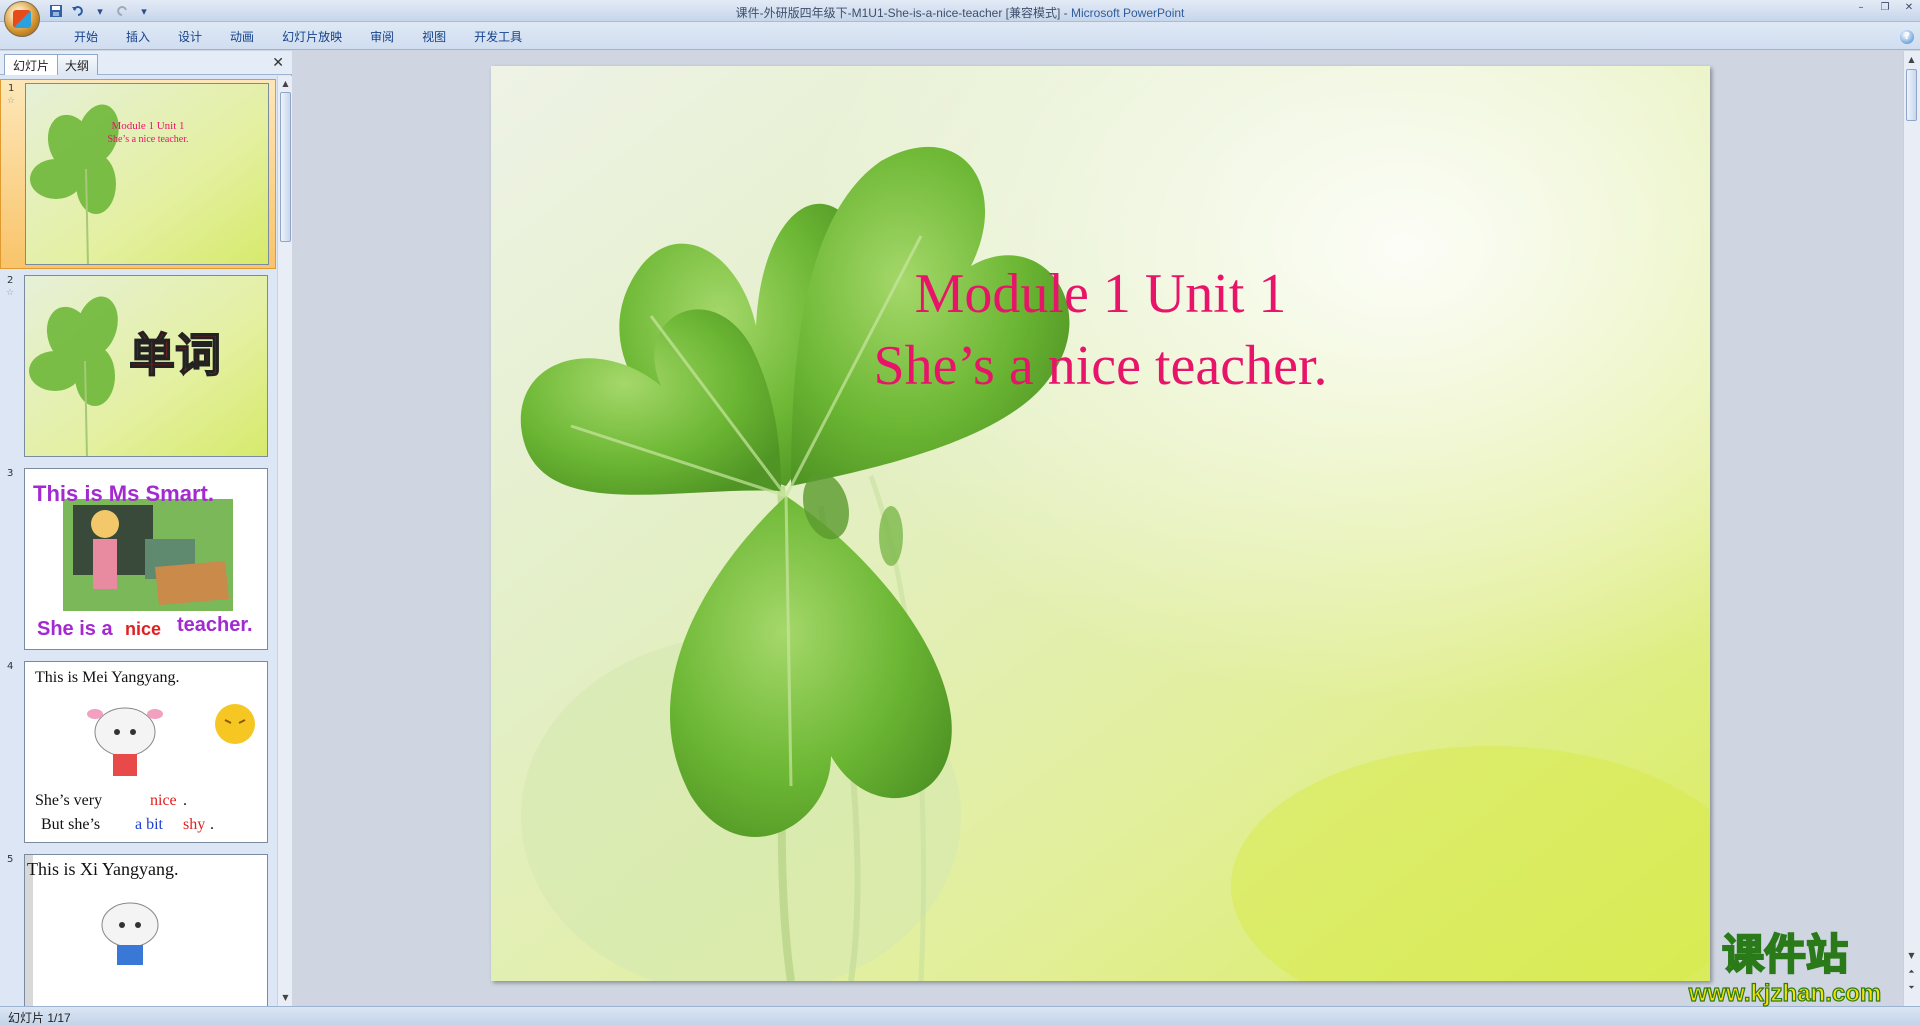 The width and height of the screenshot is (1920, 1026). I want to click on close-icon: ✕, so click(1909, 8).